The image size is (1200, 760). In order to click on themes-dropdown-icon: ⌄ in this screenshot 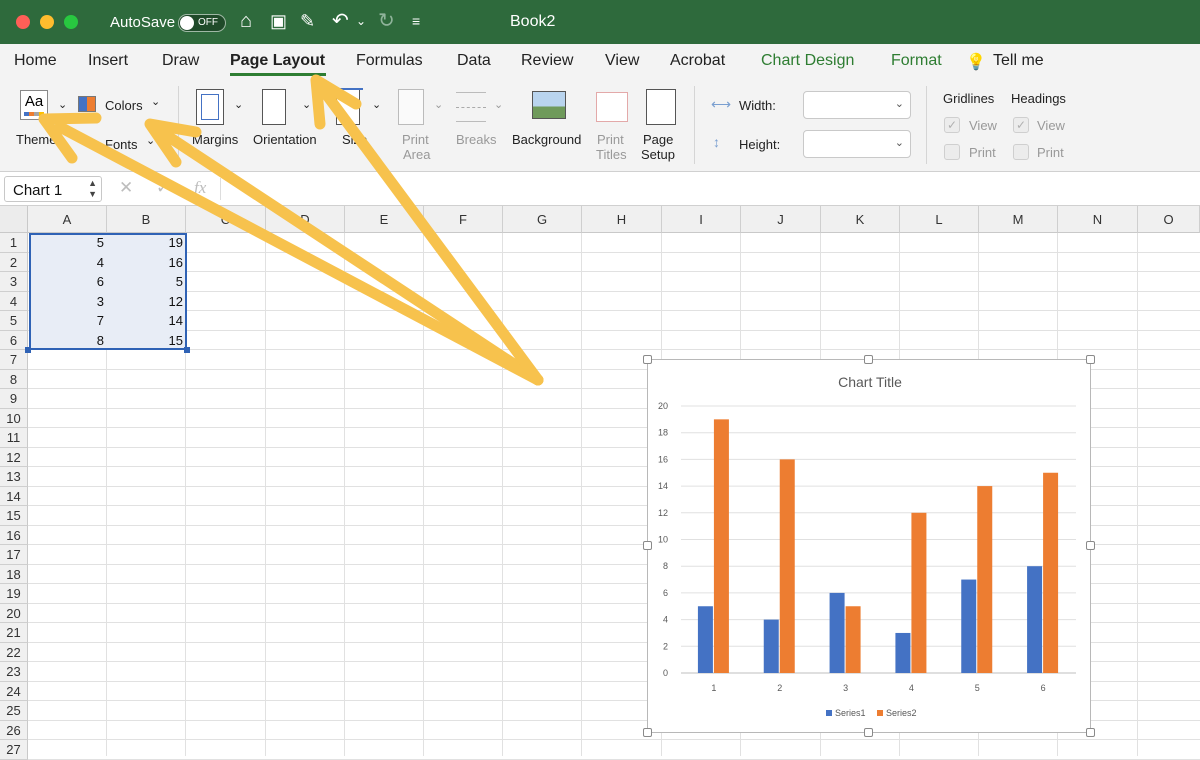, I will do `click(62, 104)`.